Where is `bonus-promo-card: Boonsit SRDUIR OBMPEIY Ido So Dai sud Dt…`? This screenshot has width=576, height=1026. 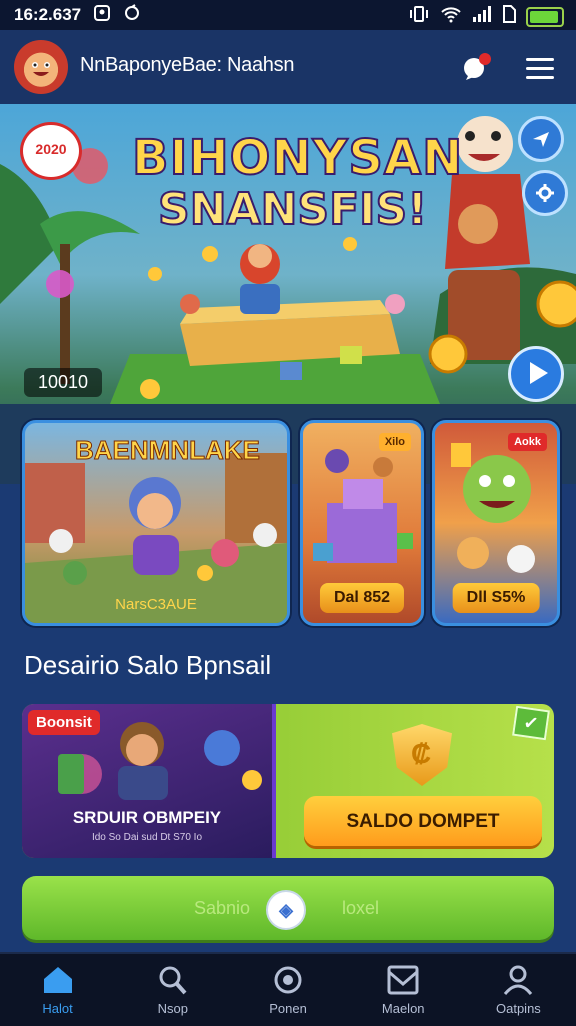
bonus-promo-card: Boonsit SRDUIR OBMPEIY Ido So Dai sud Dt… is located at coordinates (149, 781).